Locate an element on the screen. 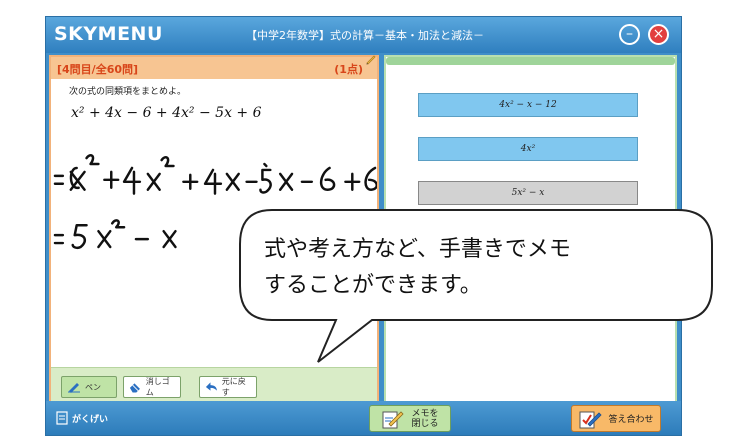  undo-button-label: 元に戻す is located at coordinates (233, 387).